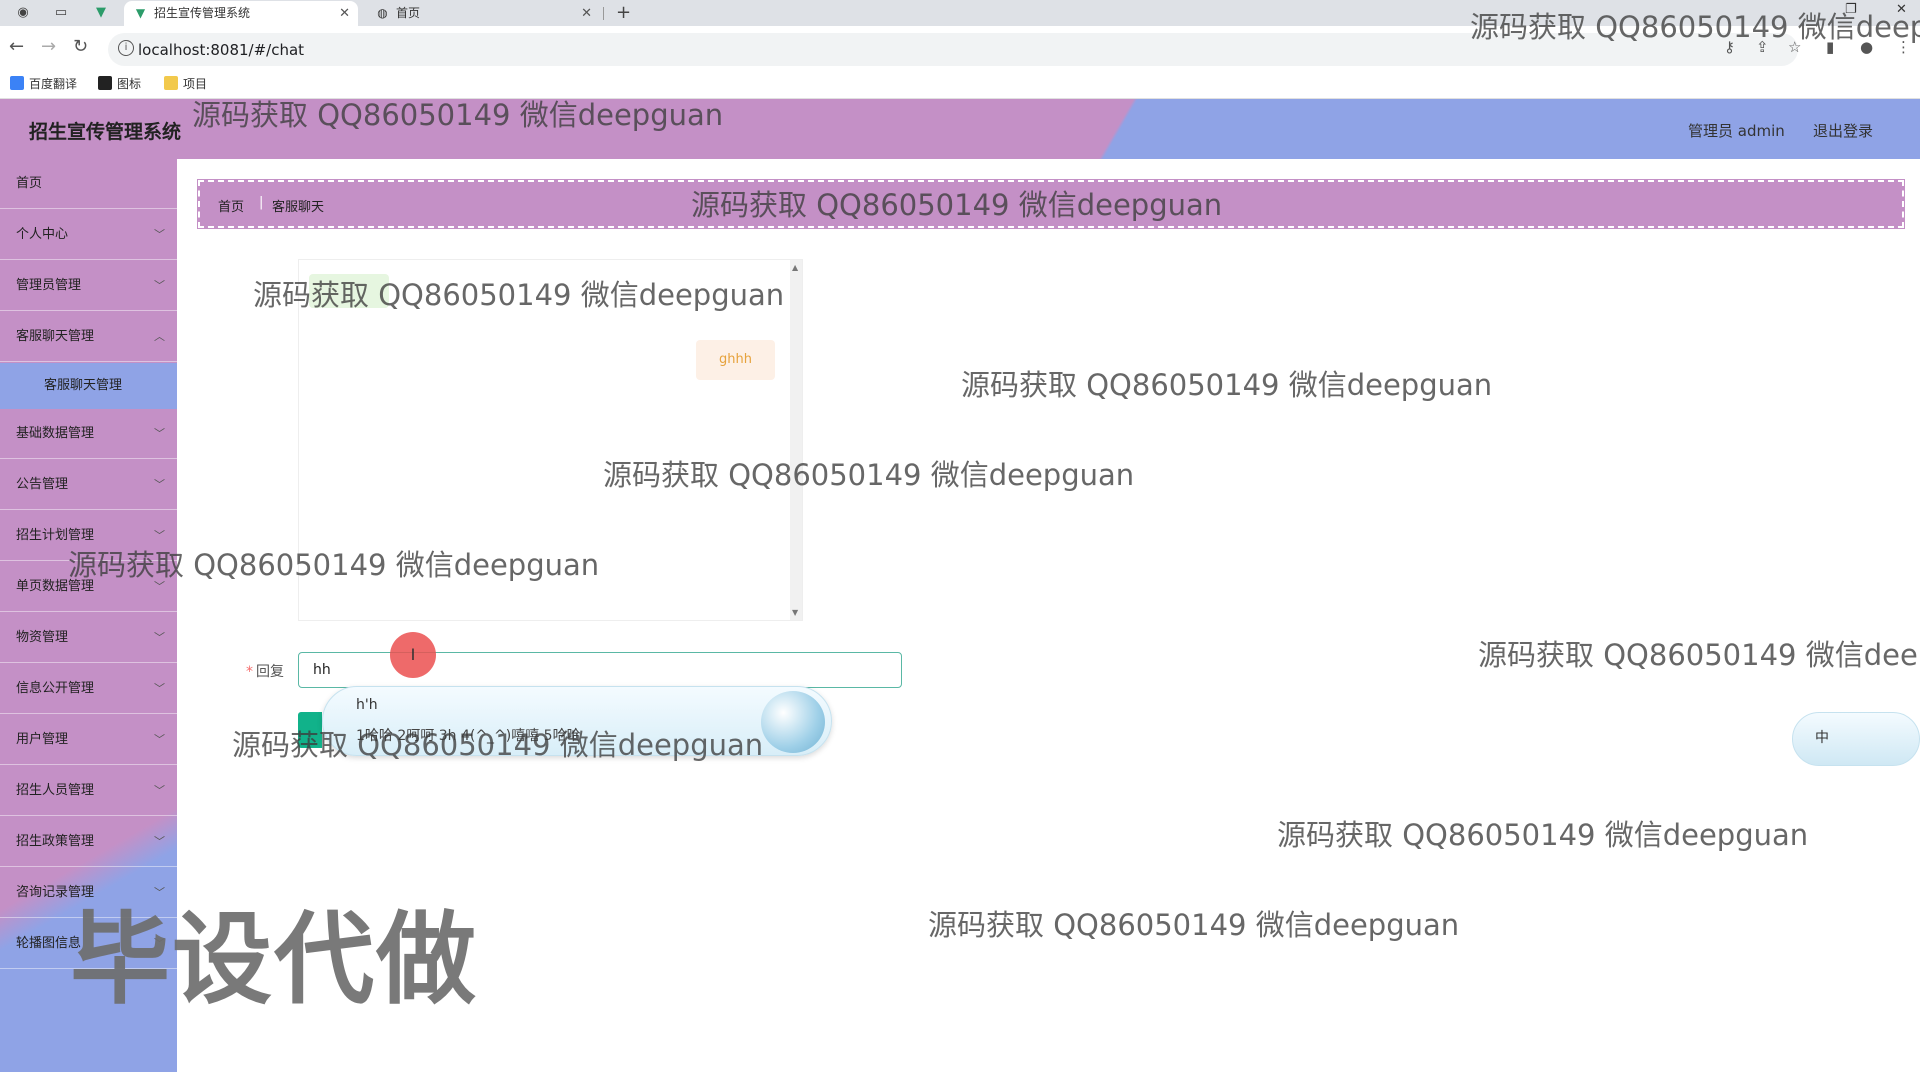 The width and height of the screenshot is (1920, 1072). What do you see at coordinates (171, 83) in the screenshot?
I see `folder-icon` at bounding box center [171, 83].